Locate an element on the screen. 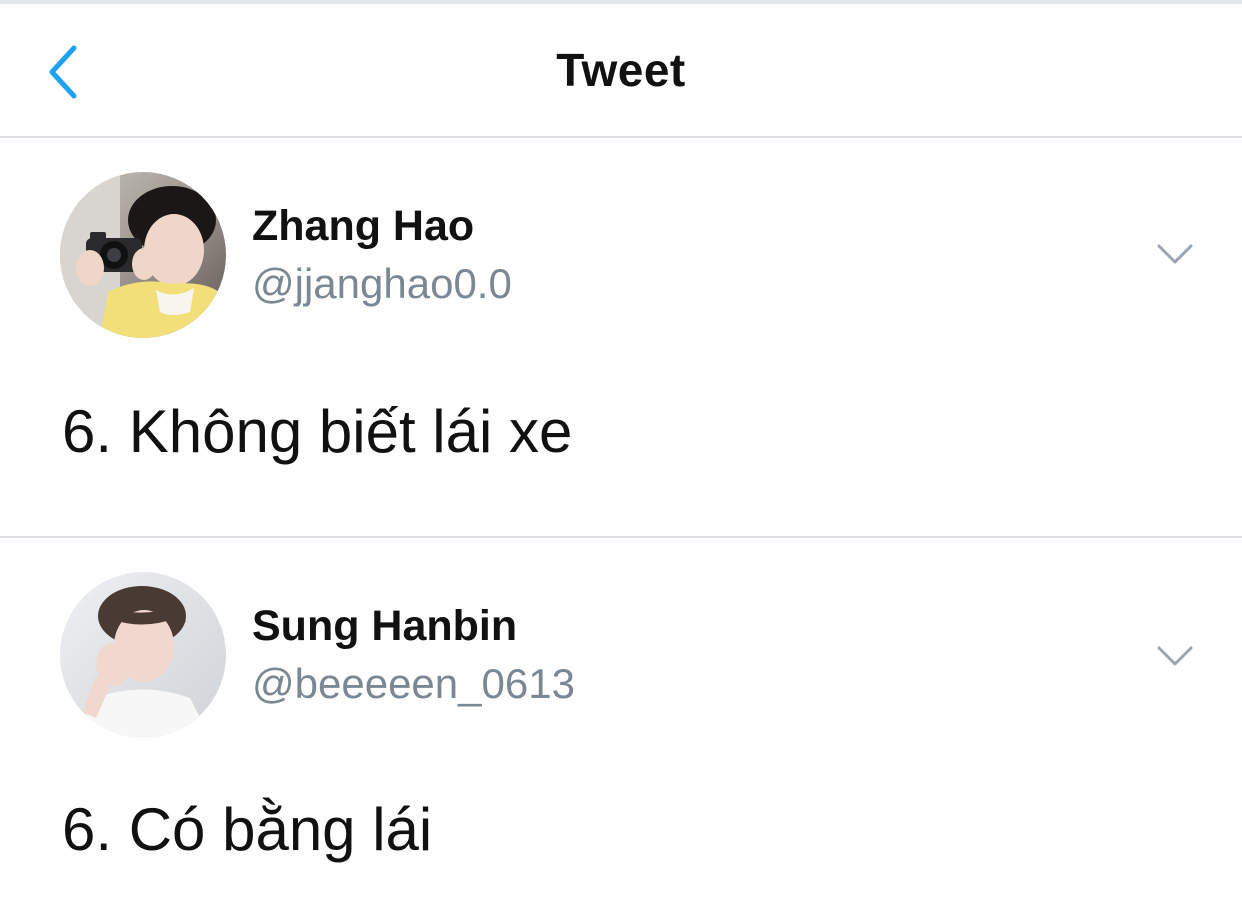 The width and height of the screenshot is (1242, 924). tweet-author: Sung Hanbin @beeeeen_0613 is located at coordinates (413, 655).